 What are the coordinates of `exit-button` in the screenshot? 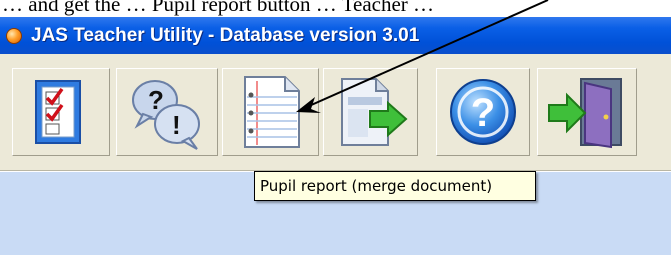 It's located at (587, 112).